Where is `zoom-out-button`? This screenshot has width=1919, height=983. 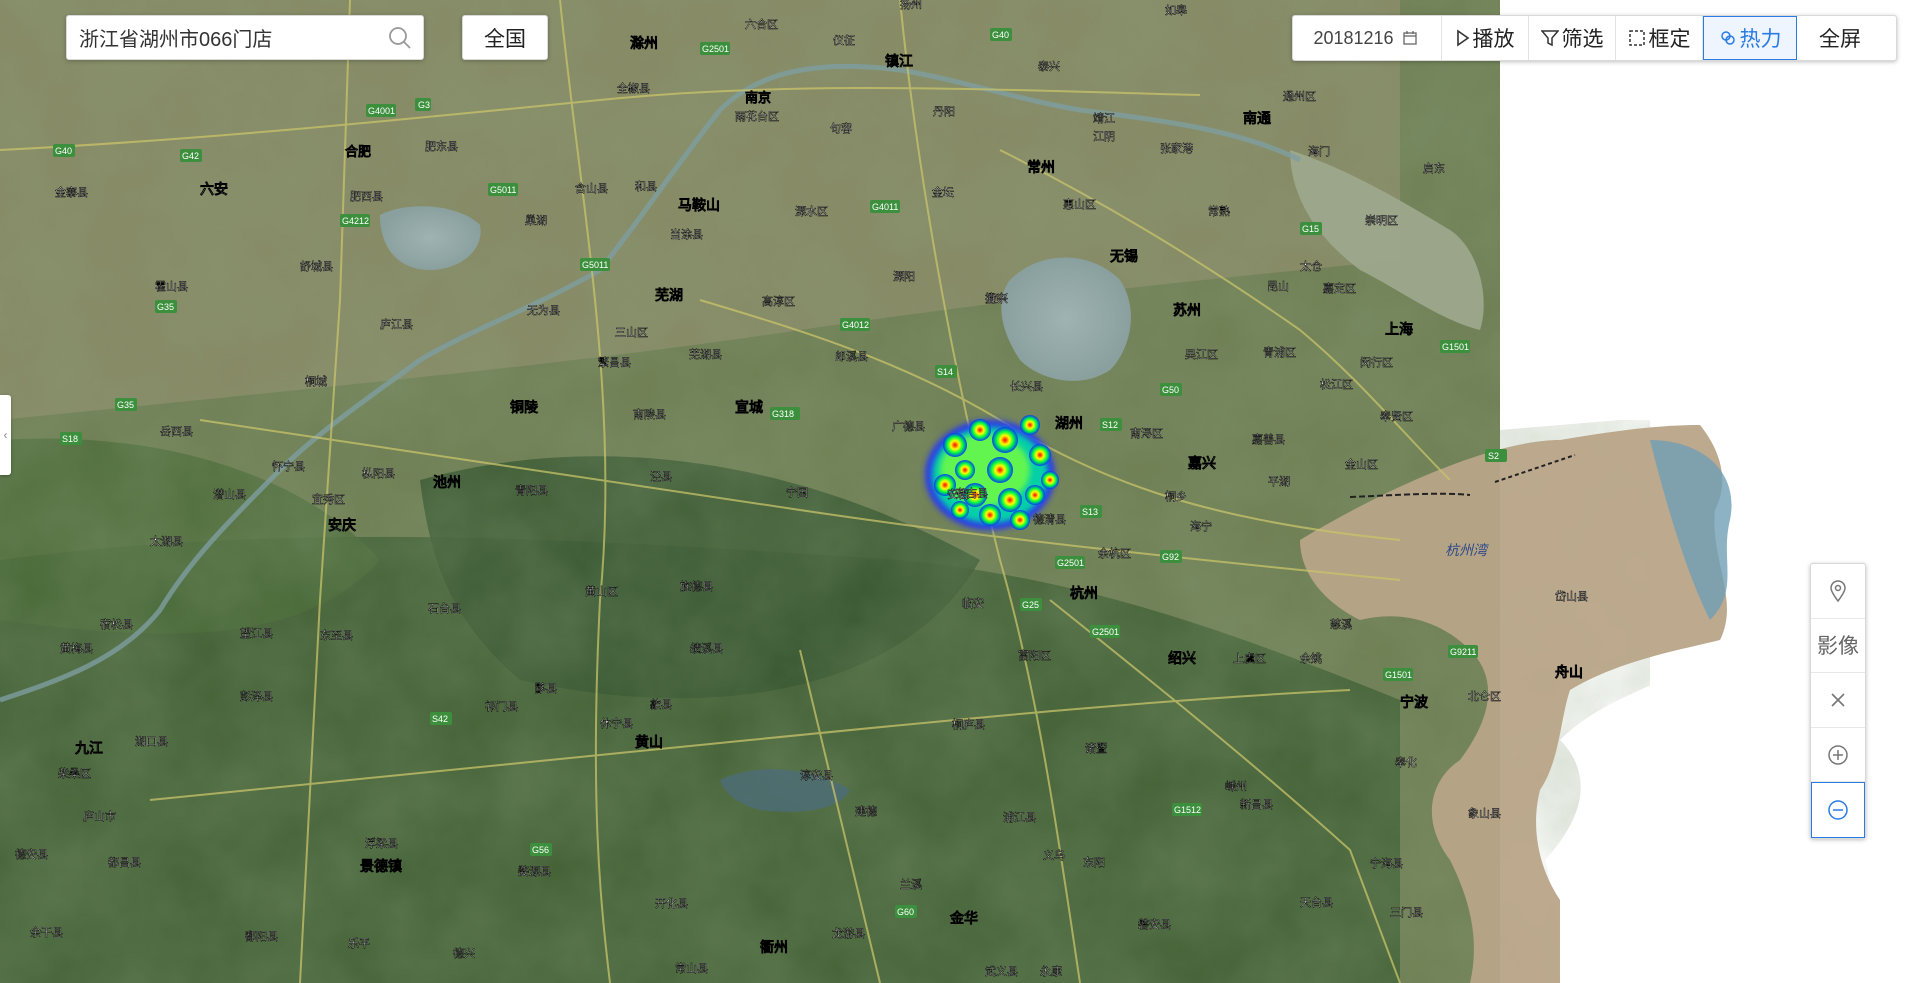 zoom-out-button is located at coordinates (1838, 810).